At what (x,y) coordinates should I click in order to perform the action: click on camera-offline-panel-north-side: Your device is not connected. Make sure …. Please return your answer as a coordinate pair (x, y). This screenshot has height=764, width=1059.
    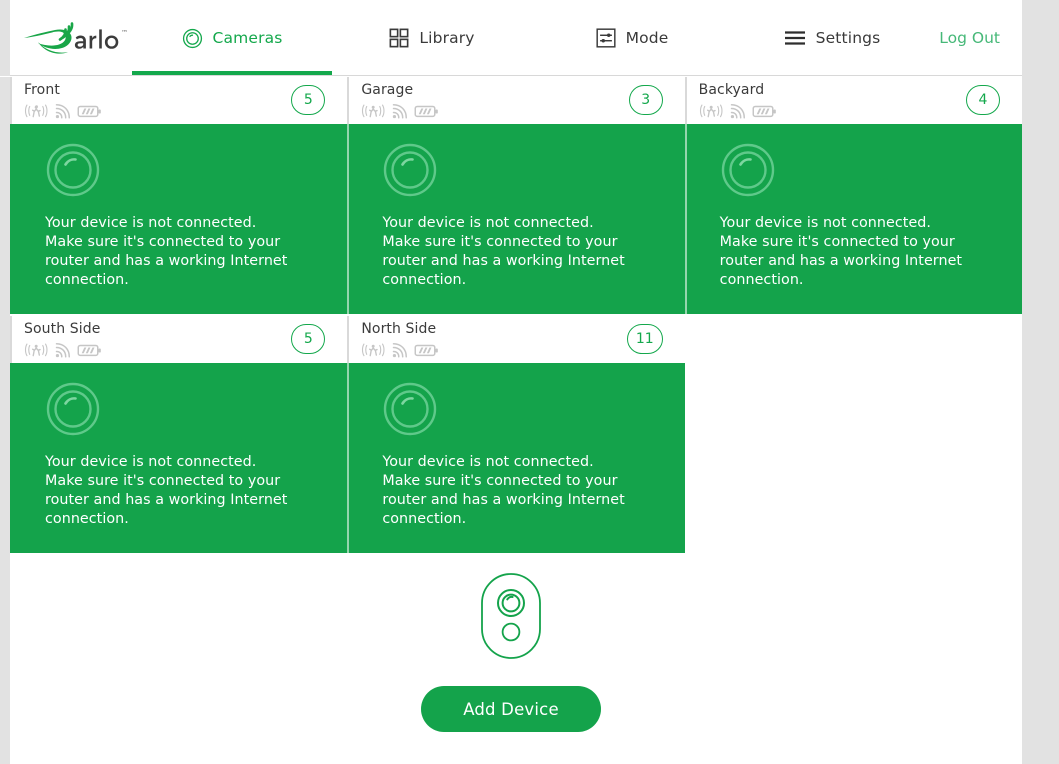
    Looking at the image, I should click on (516, 458).